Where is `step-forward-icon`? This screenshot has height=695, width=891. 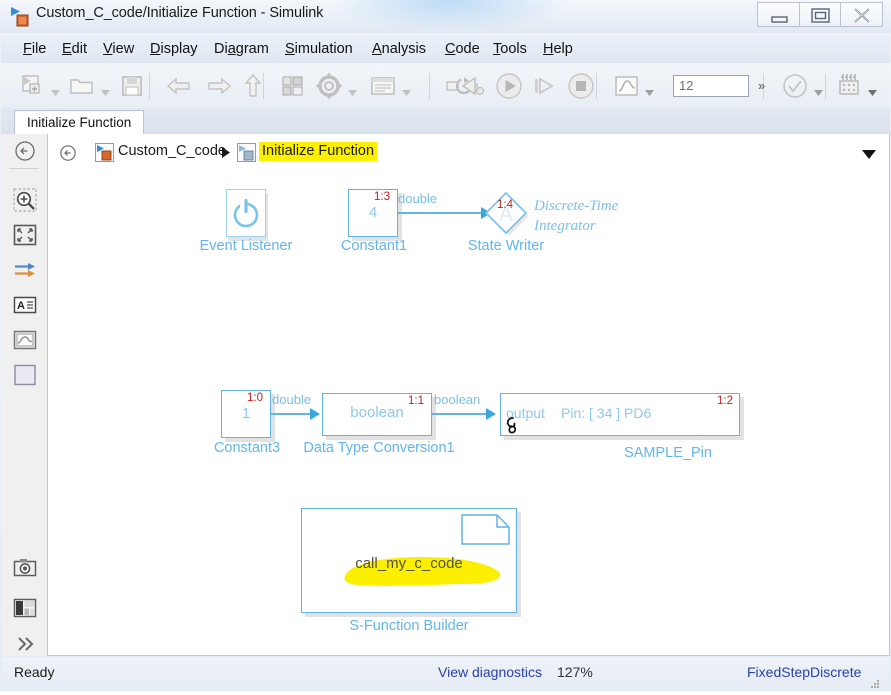
step-forward-icon is located at coordinates (545, 86).